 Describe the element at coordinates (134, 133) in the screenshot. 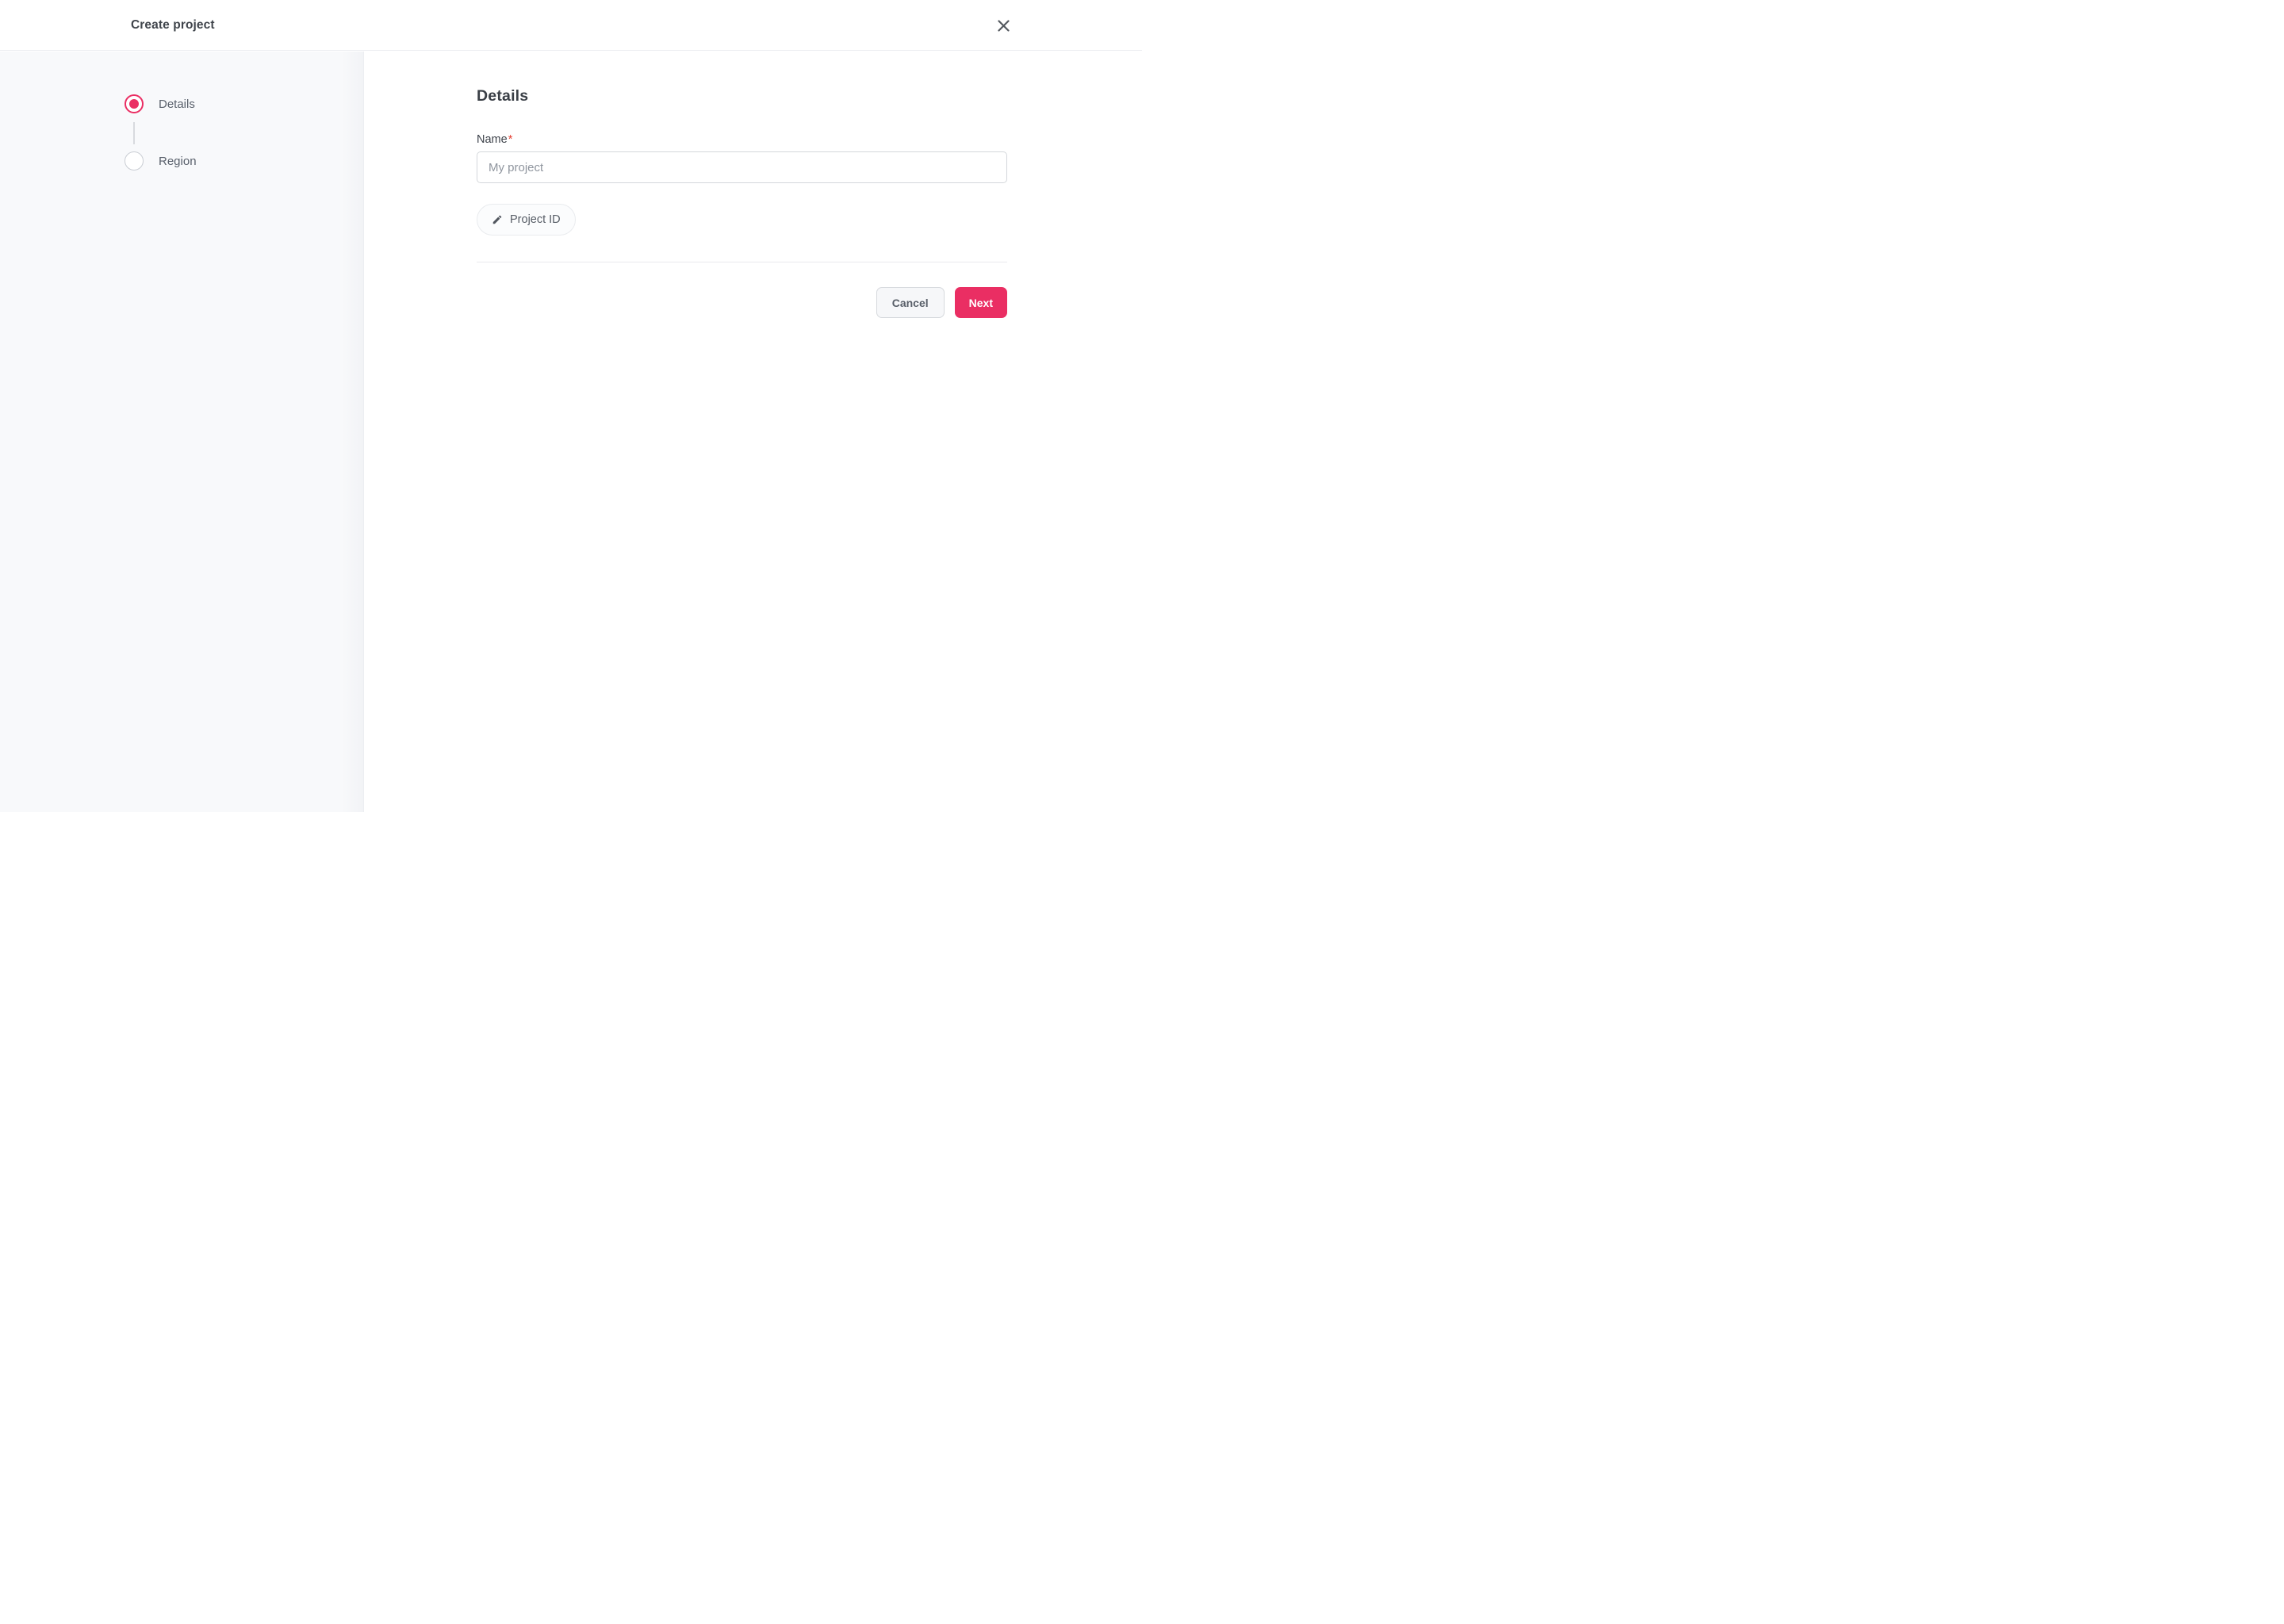

I see `stepper-connector` at that location.